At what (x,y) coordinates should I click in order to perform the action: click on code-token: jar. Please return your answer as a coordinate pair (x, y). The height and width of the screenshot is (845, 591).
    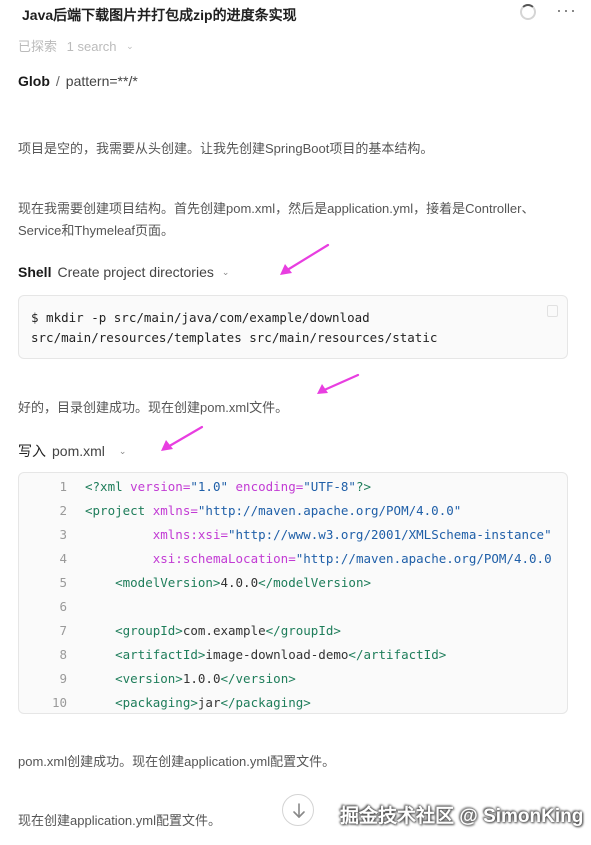
    Looking at the image, I should click on (209, 702).